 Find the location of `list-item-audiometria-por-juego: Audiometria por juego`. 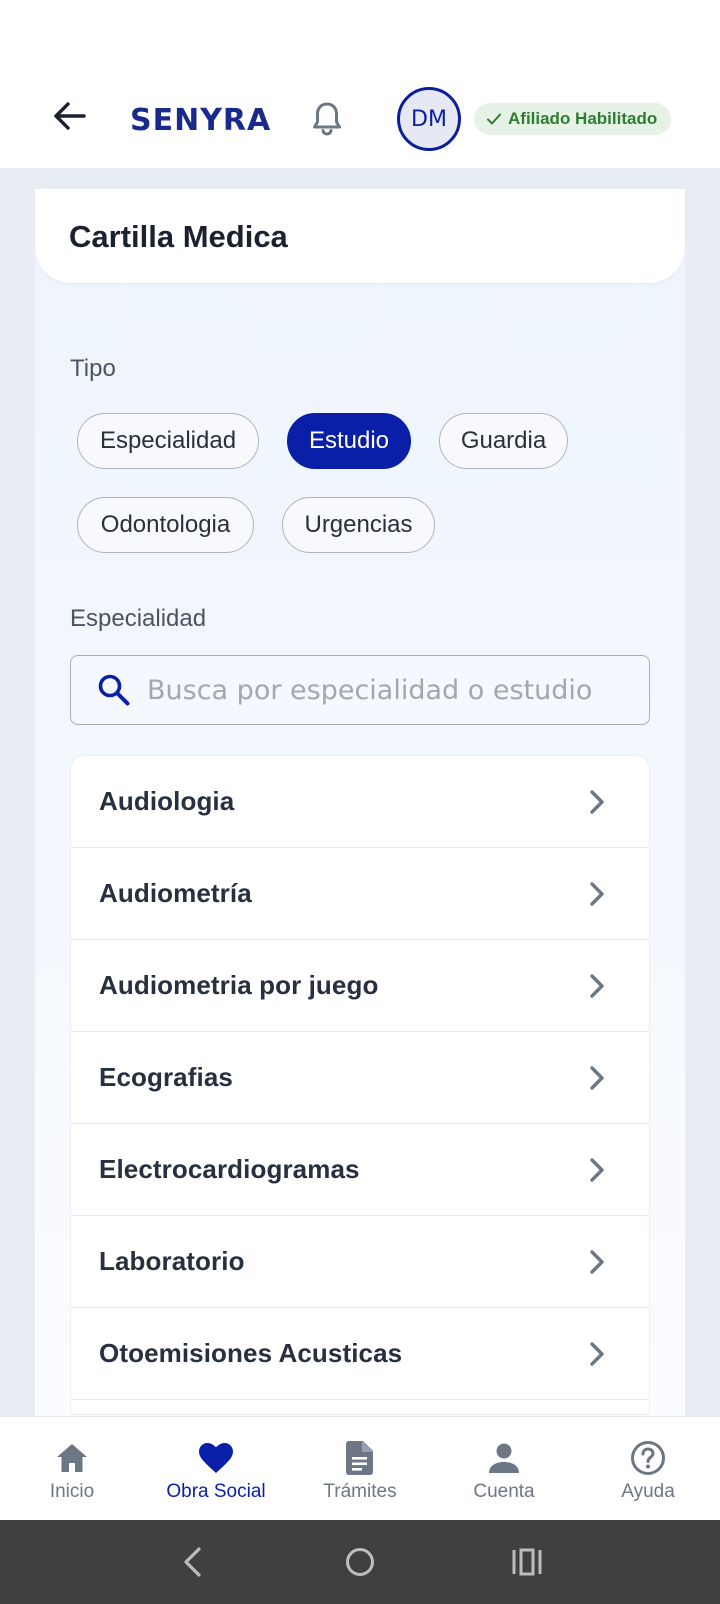

list-item-audiometria-por-juego: Audiometria por juego is located at coordinates (360, 986).